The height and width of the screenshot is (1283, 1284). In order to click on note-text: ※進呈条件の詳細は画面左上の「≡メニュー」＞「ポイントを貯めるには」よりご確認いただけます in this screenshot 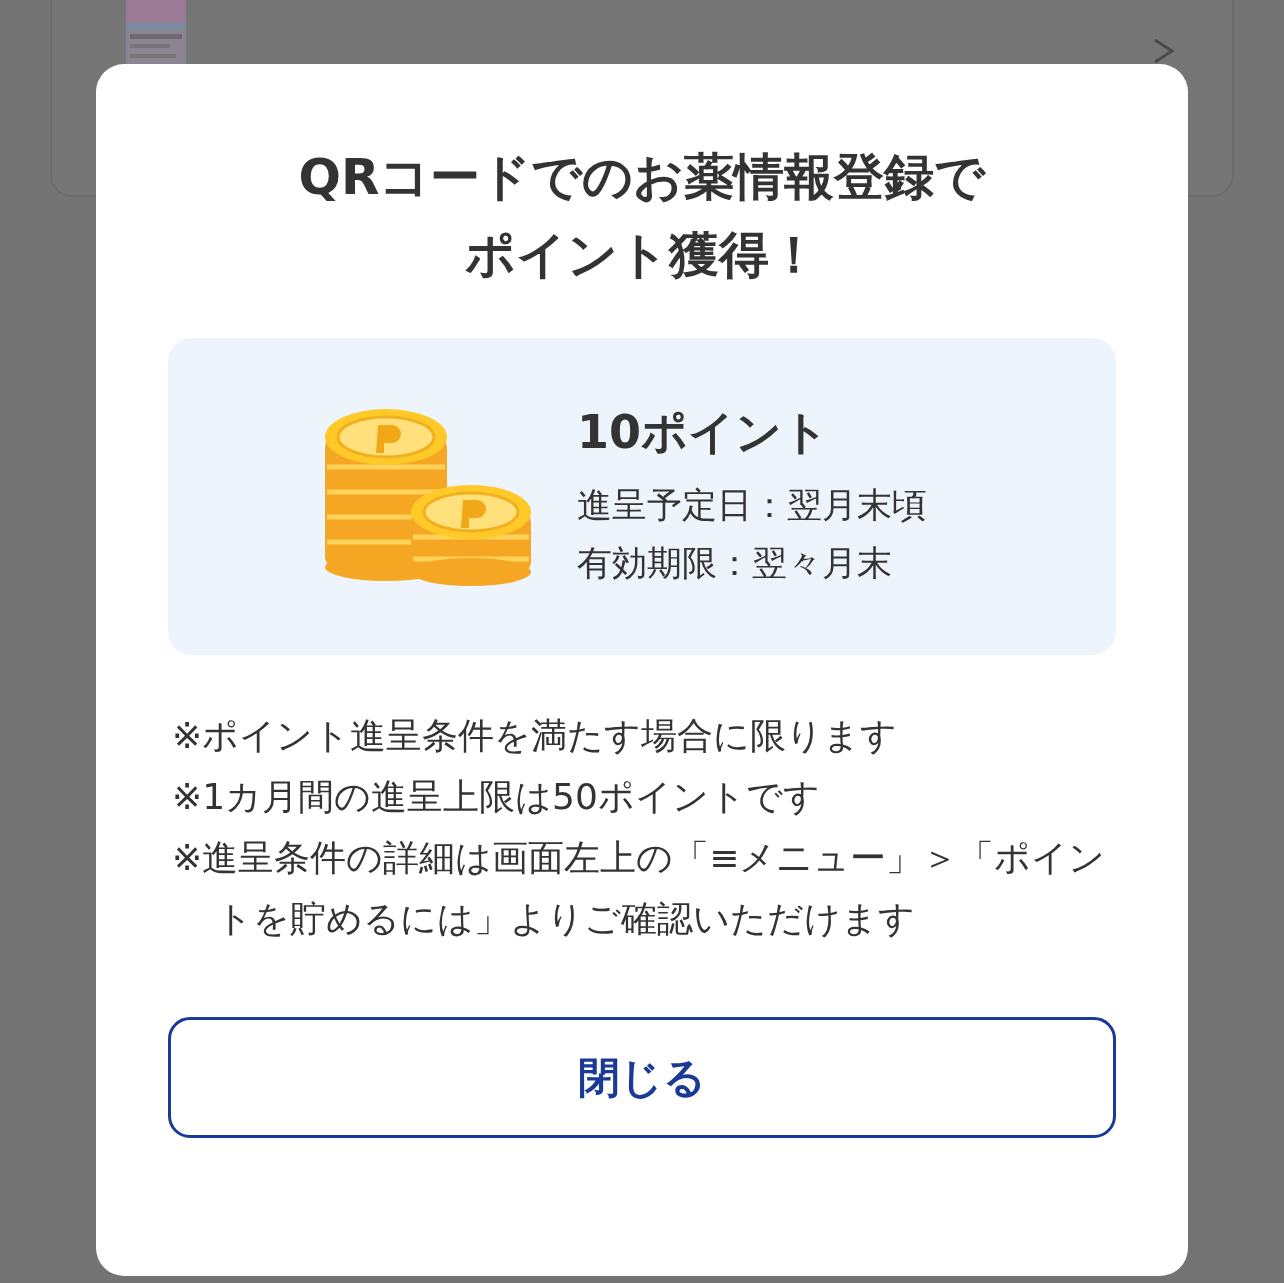, I will do `click(639, 888)`.